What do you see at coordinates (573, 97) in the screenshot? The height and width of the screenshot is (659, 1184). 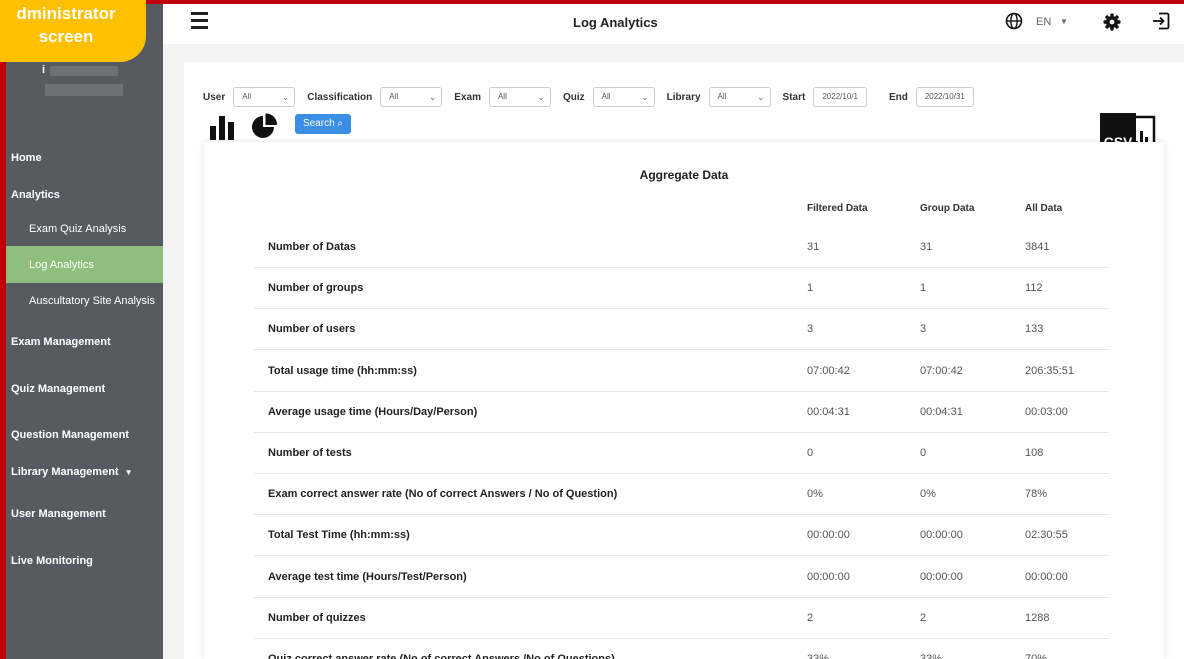 I see `quiz-filter-label: Quiz` at bounding box center [573, 97].